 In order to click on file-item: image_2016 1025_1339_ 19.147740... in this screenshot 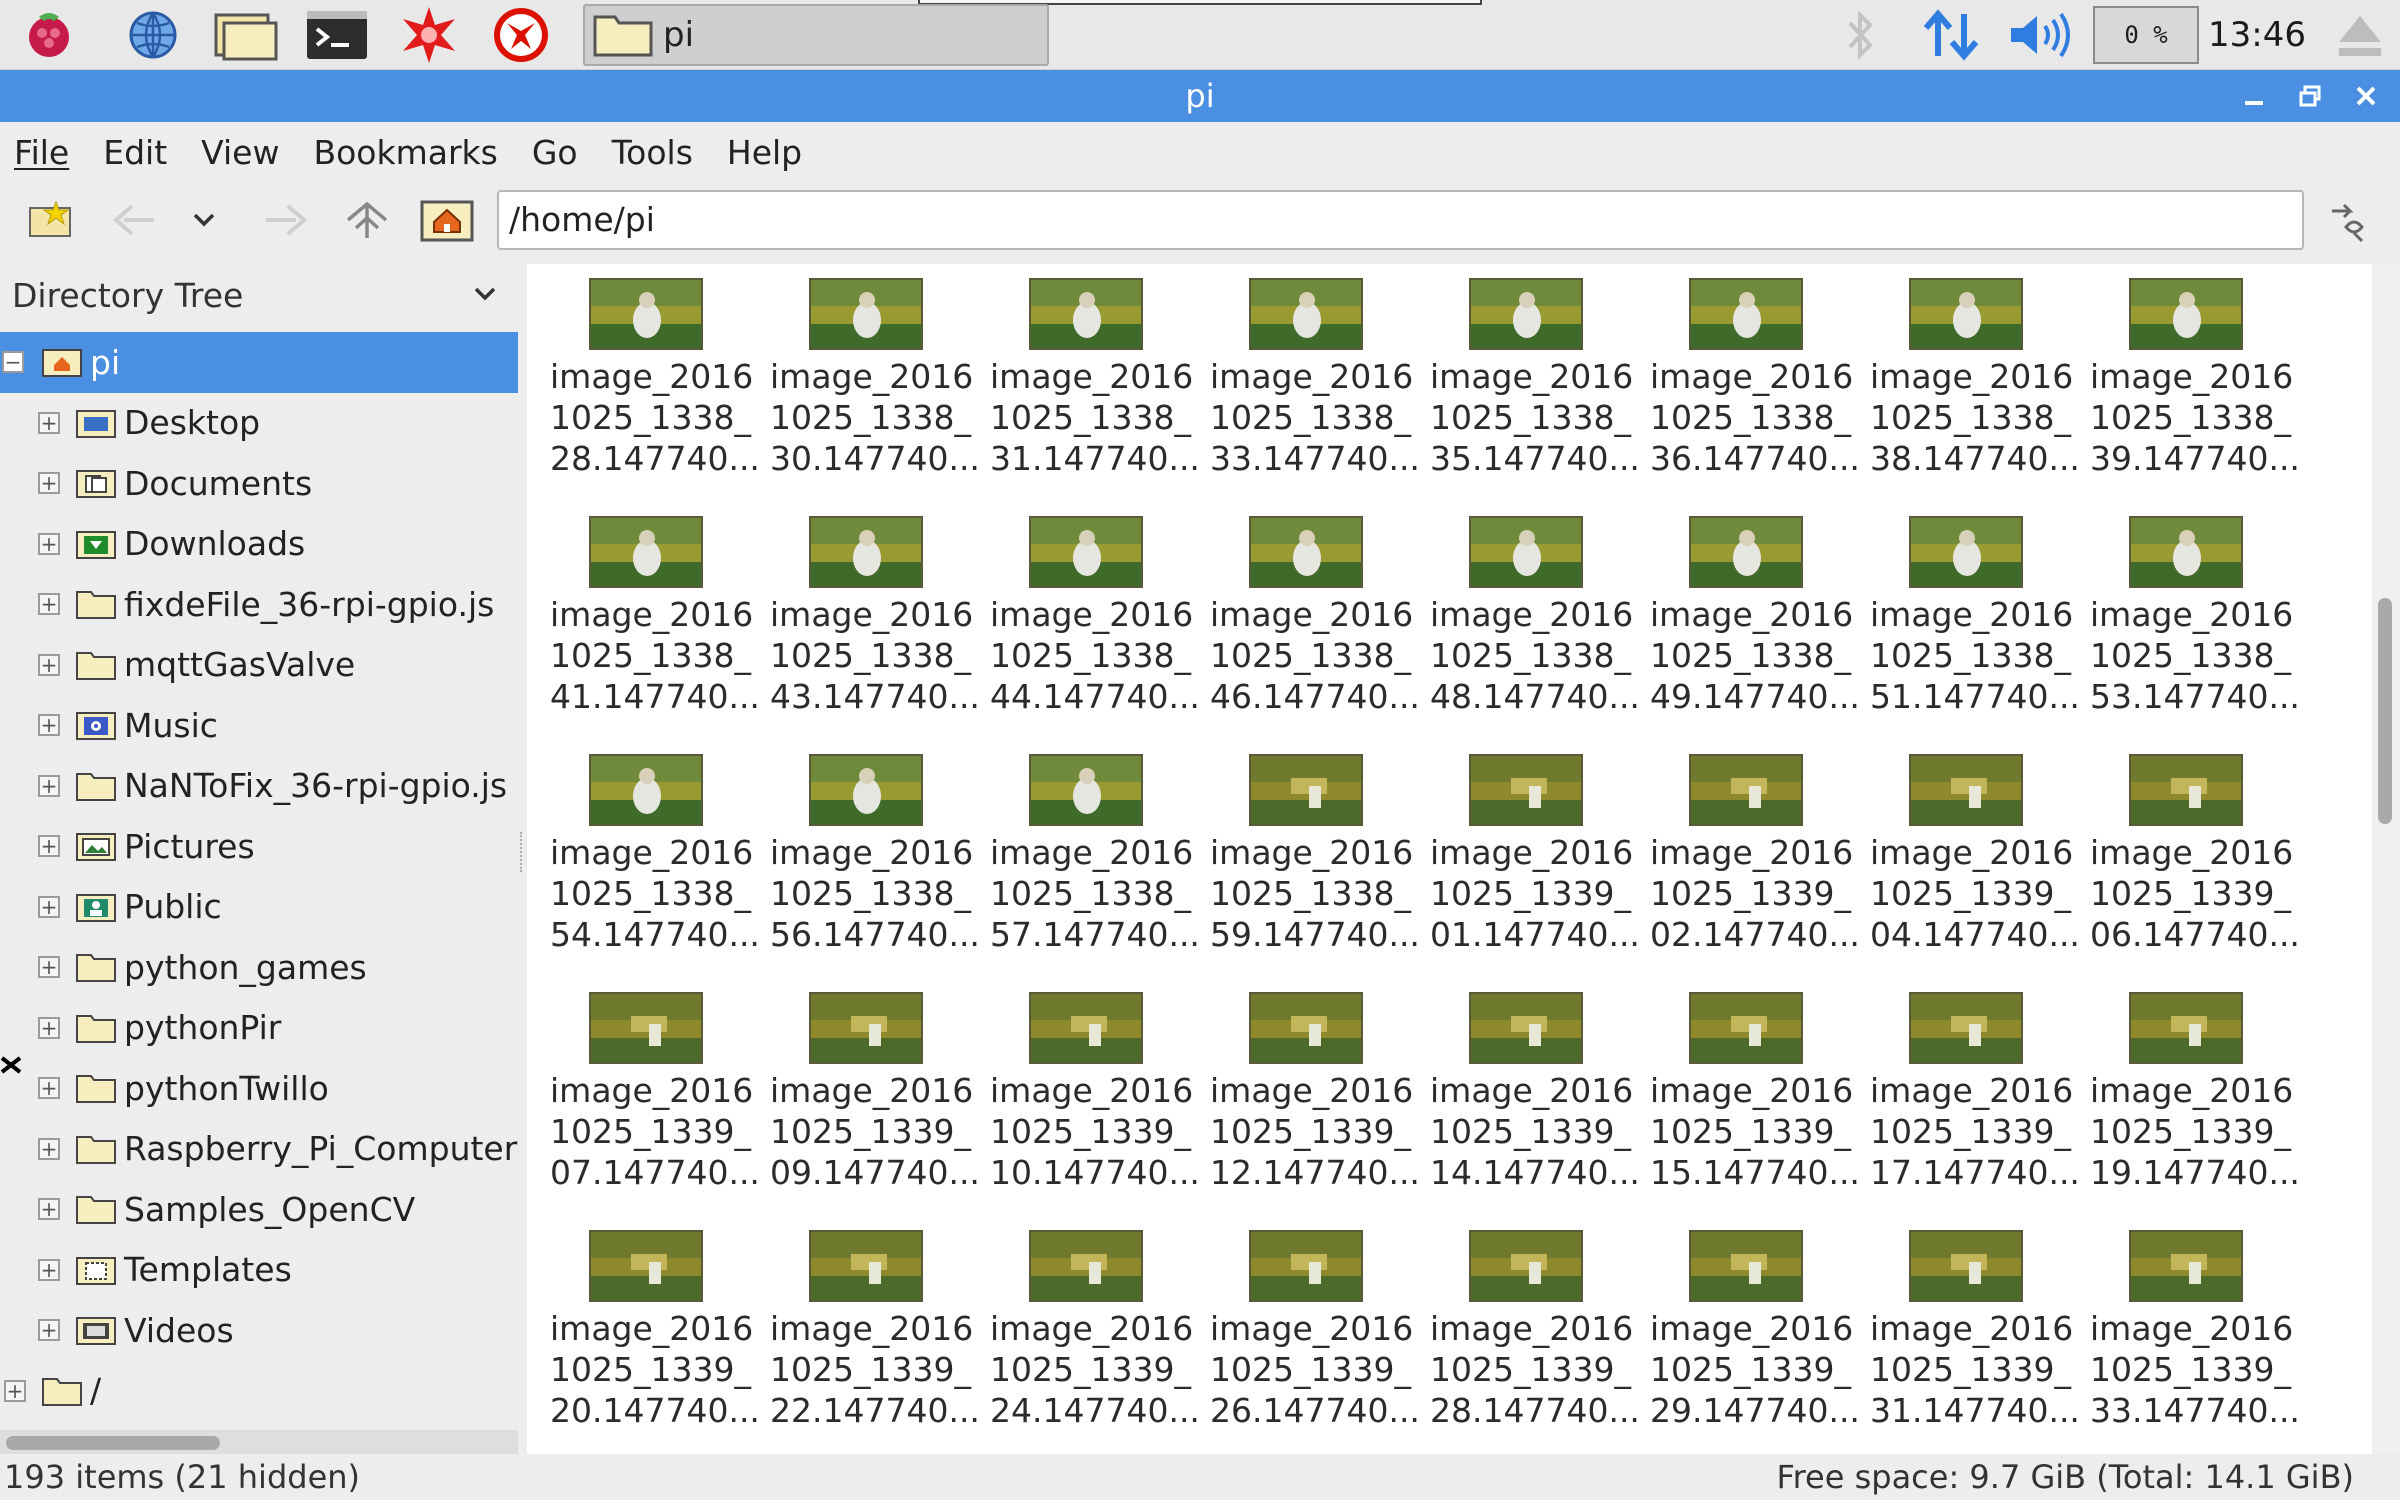, I will do `click(2195, 1097)`.